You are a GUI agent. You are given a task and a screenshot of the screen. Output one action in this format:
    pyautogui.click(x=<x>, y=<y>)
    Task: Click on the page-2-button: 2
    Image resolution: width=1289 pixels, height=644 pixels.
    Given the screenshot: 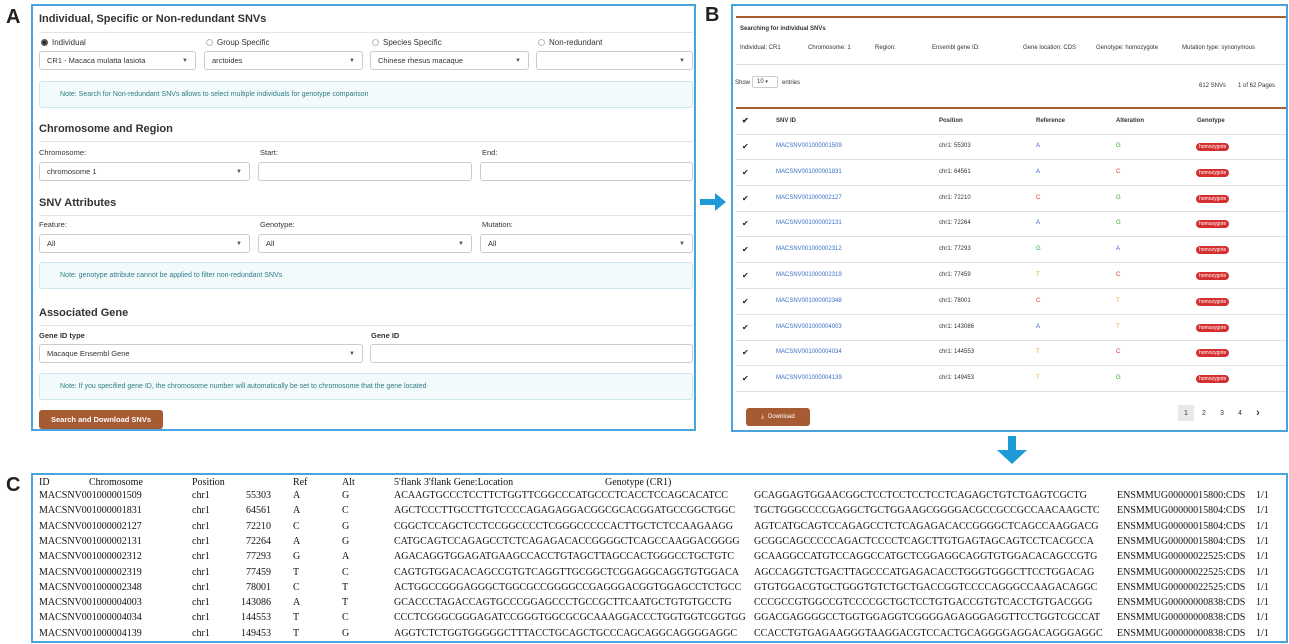 What is the action you would take?
    pyautogui.click(x=1204, y=413)
    